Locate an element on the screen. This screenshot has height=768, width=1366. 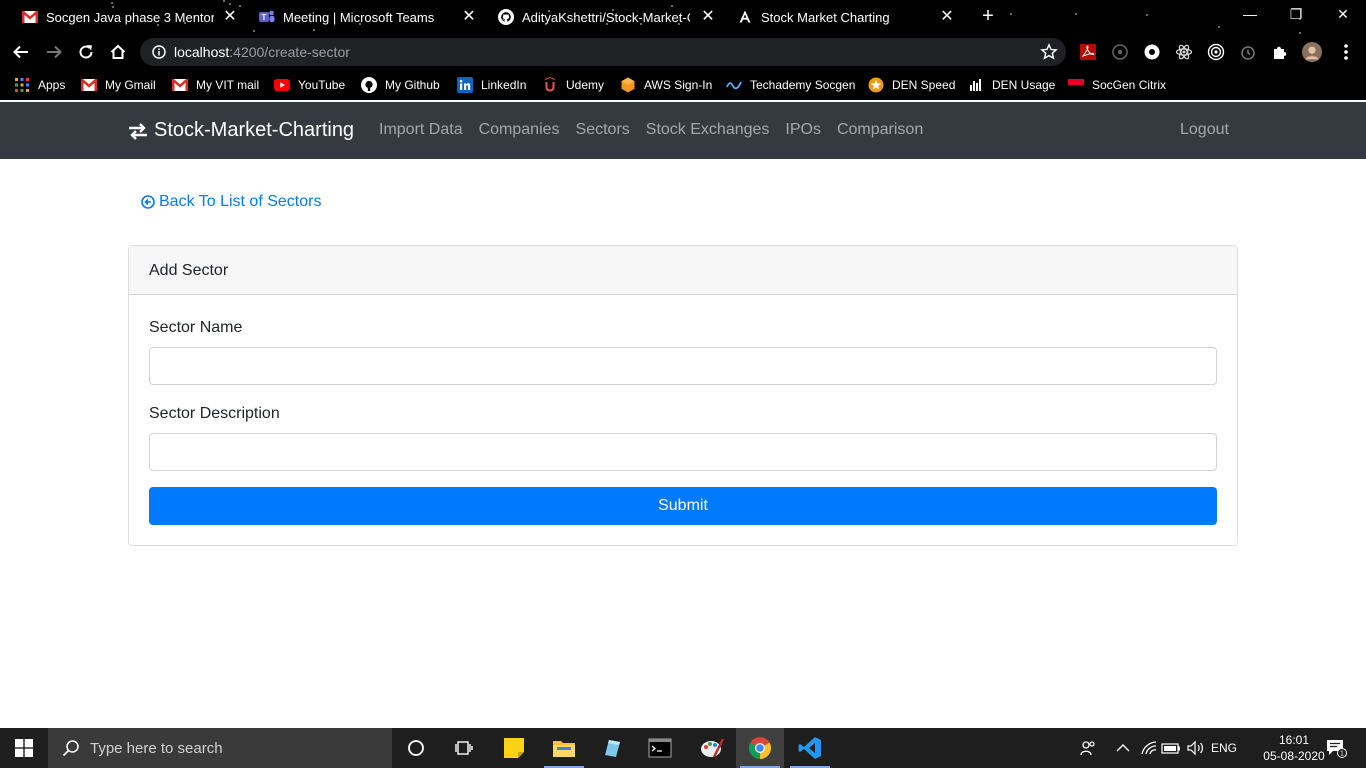
bookmark-my-vit-mail: My VIT mail is located at coordinates (215, 85).